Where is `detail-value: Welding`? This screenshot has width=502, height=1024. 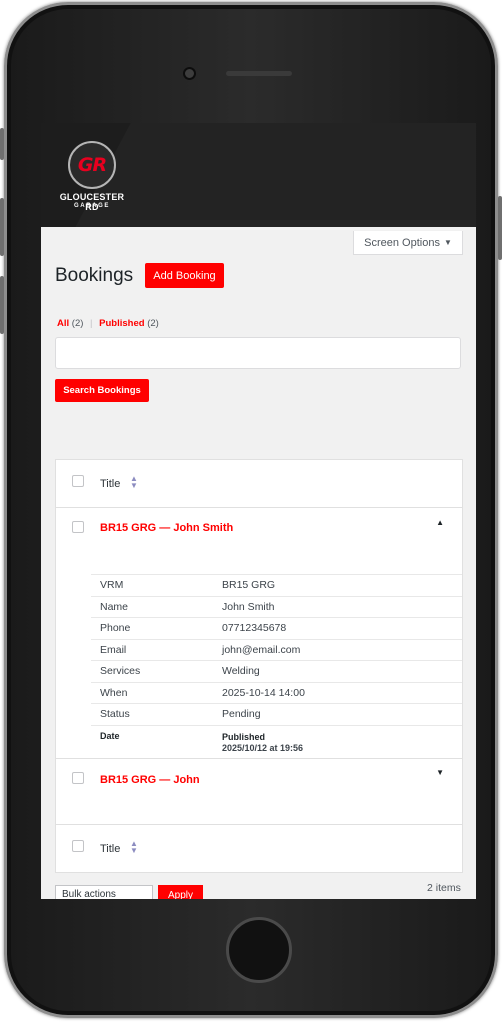 detail-value: Welding is located at coordinates (241, 671).